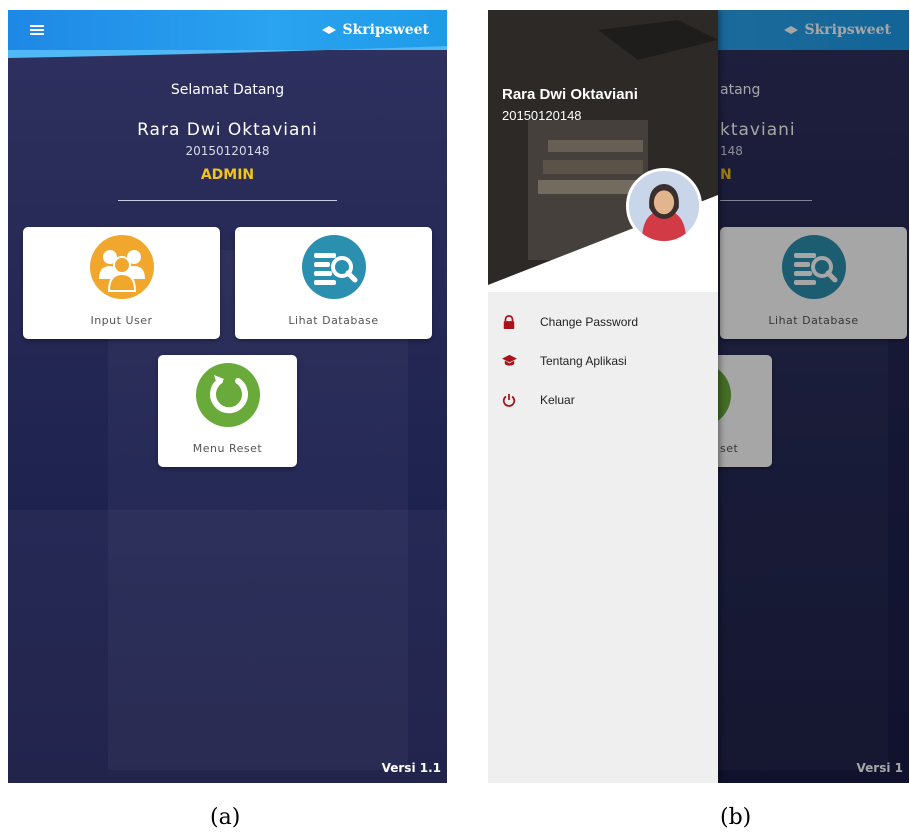  What do you see at coordinates (333, 320) in the screenshot?
I see `card-label: Lihat Database` at bounding box center [333, 320].